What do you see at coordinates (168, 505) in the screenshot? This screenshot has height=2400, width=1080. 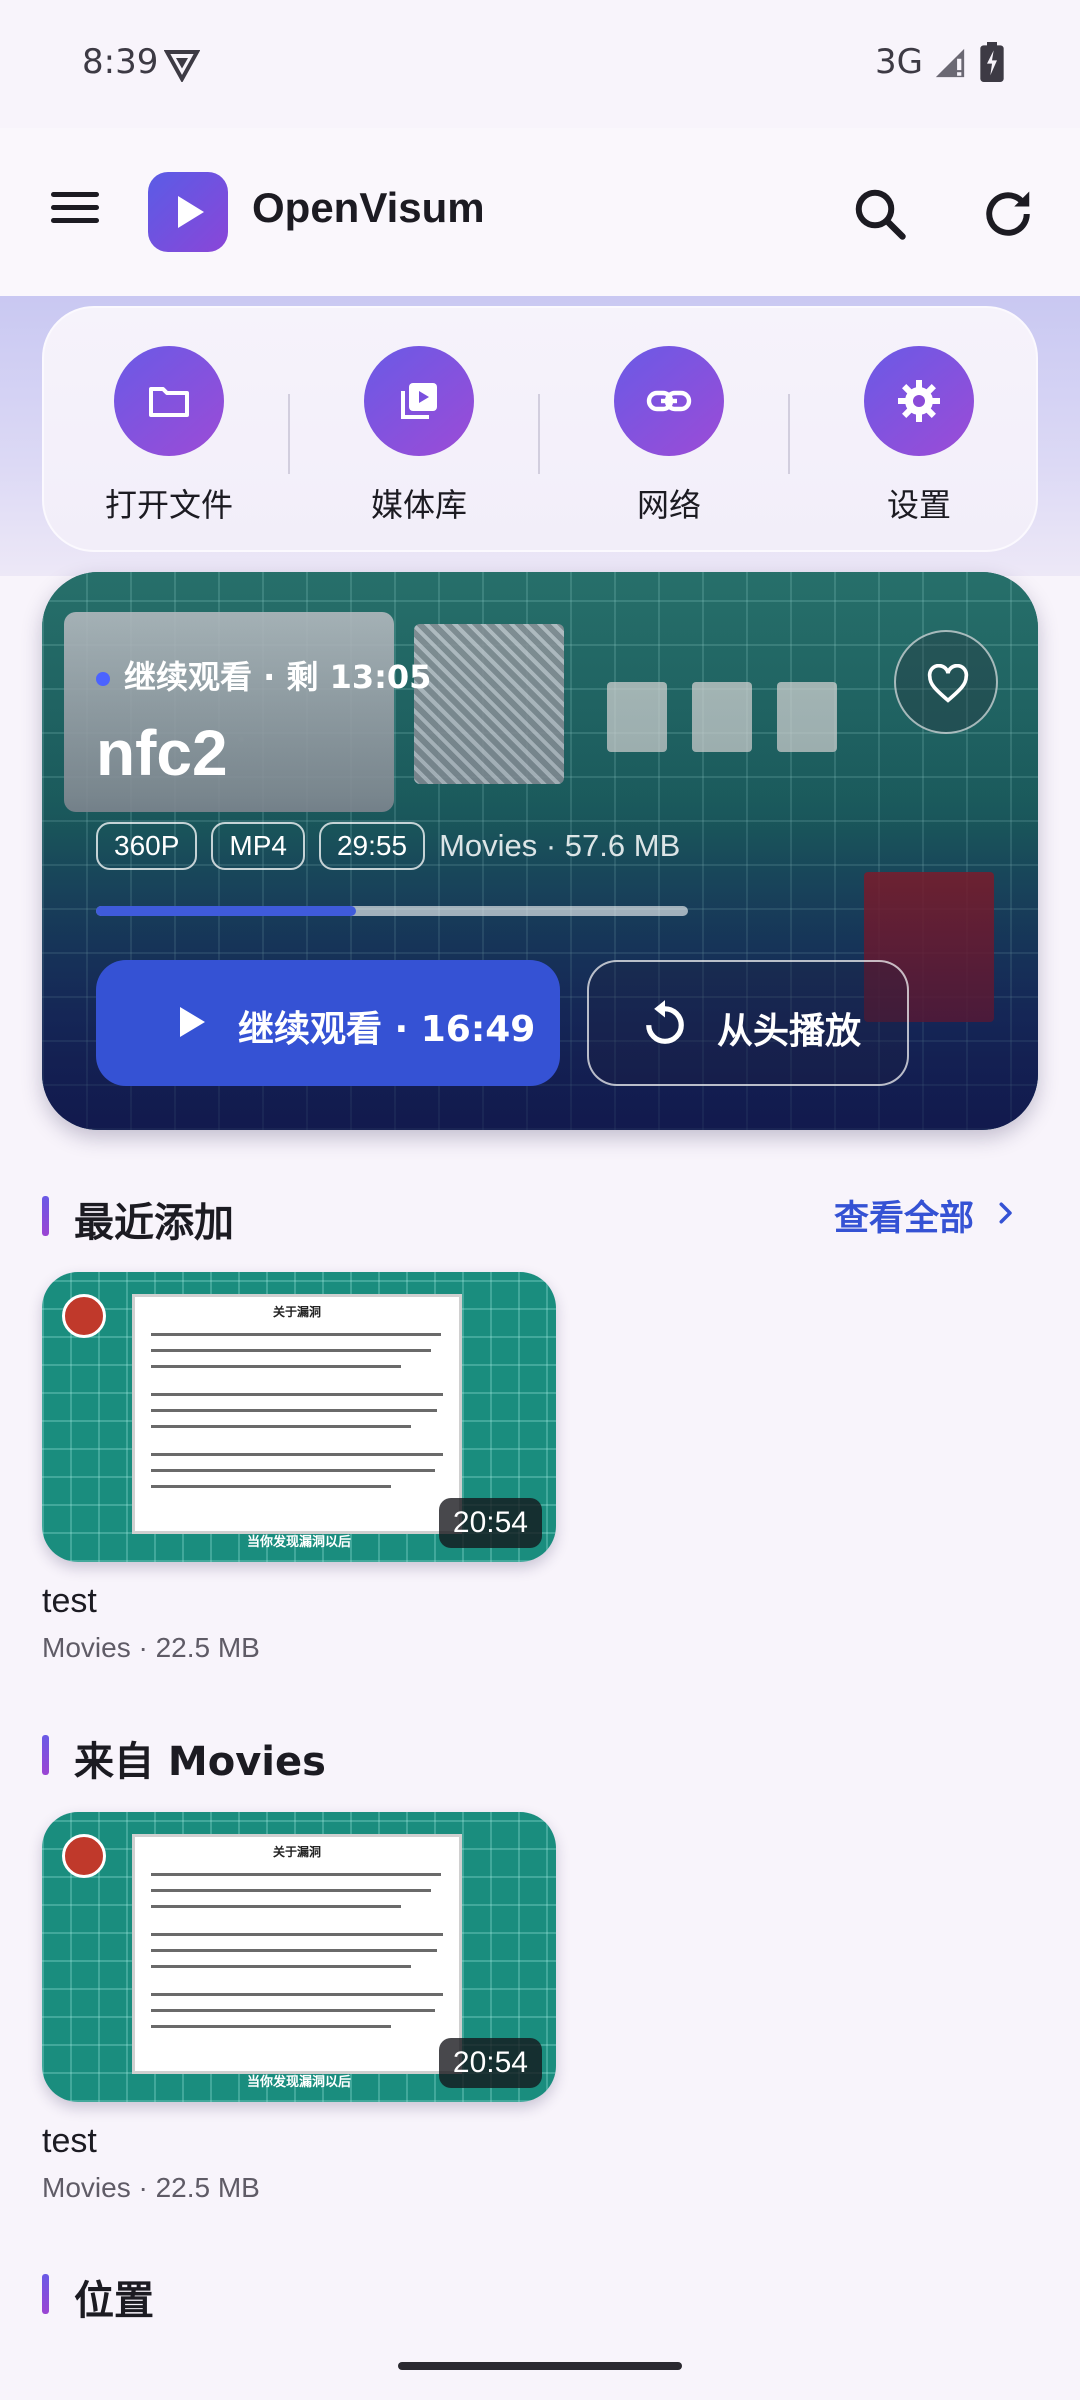 I see `quick-action-label: 打开文件` at bounding box center [168, 505].